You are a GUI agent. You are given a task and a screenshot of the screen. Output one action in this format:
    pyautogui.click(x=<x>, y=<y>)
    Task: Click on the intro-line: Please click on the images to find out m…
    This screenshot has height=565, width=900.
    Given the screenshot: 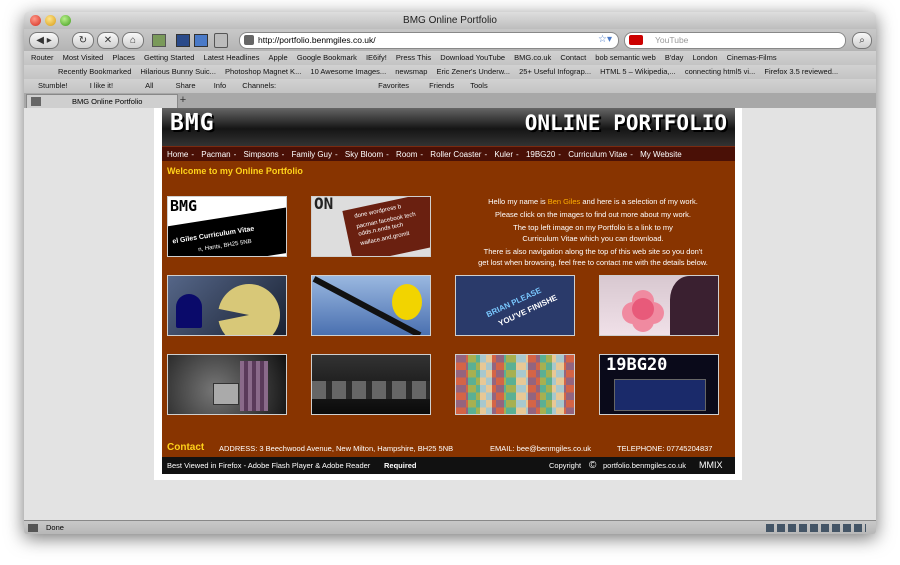 What is the action you would take?
    pyautogui.click(x=593, y=214)
    